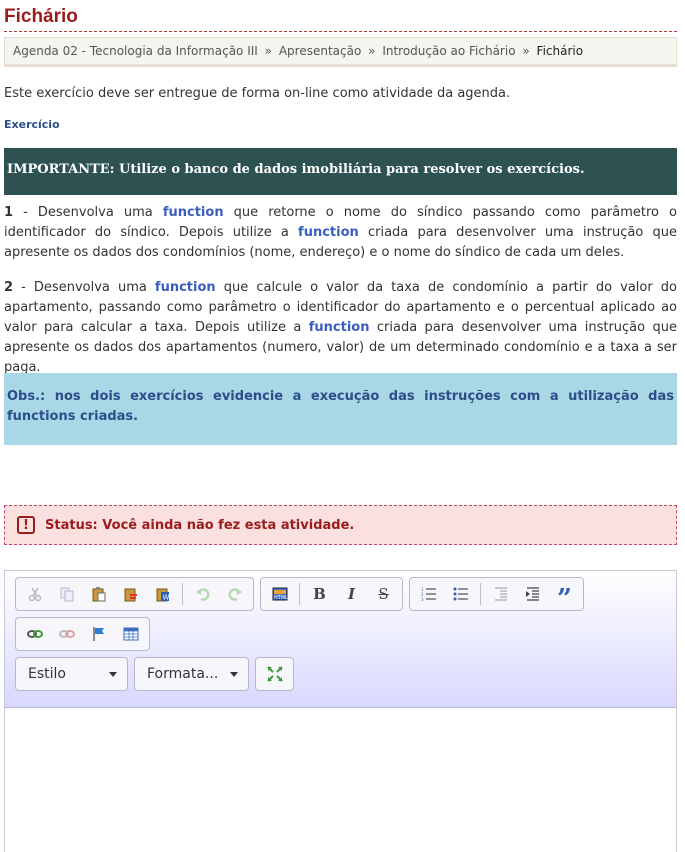 The image size is (685, 852). Describe the element at coordinates (71, 674) in the screenshot. I see `style-select: Estilo` at that location.